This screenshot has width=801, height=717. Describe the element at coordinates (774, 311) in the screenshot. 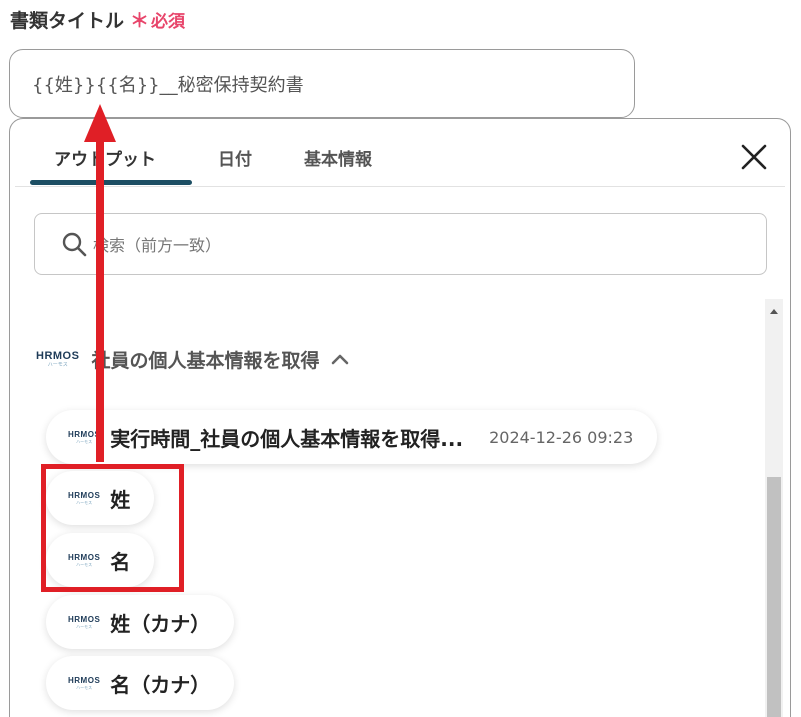

I see `scroll-up-arrow-icon` at that location.